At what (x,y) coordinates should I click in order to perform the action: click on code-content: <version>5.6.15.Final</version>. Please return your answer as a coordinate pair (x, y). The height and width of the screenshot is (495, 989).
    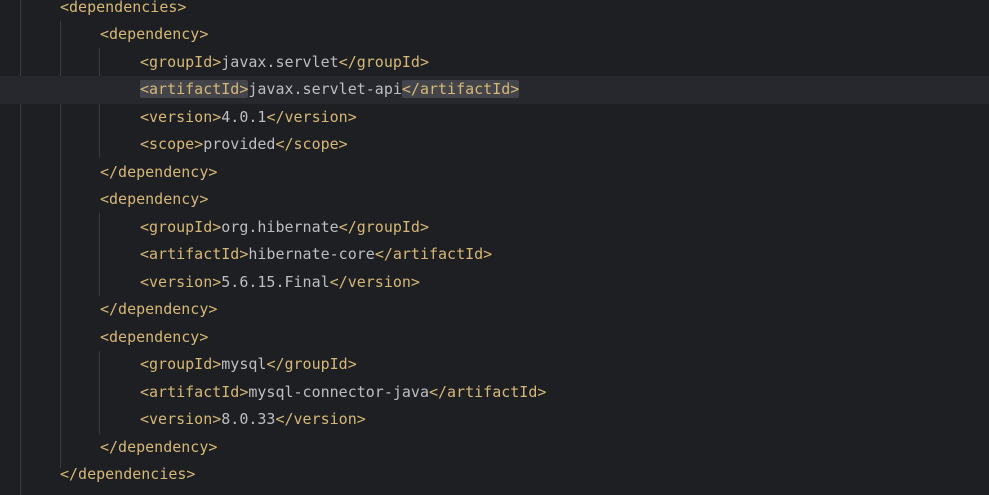
    Looking at the image, I should click on (280, 283).